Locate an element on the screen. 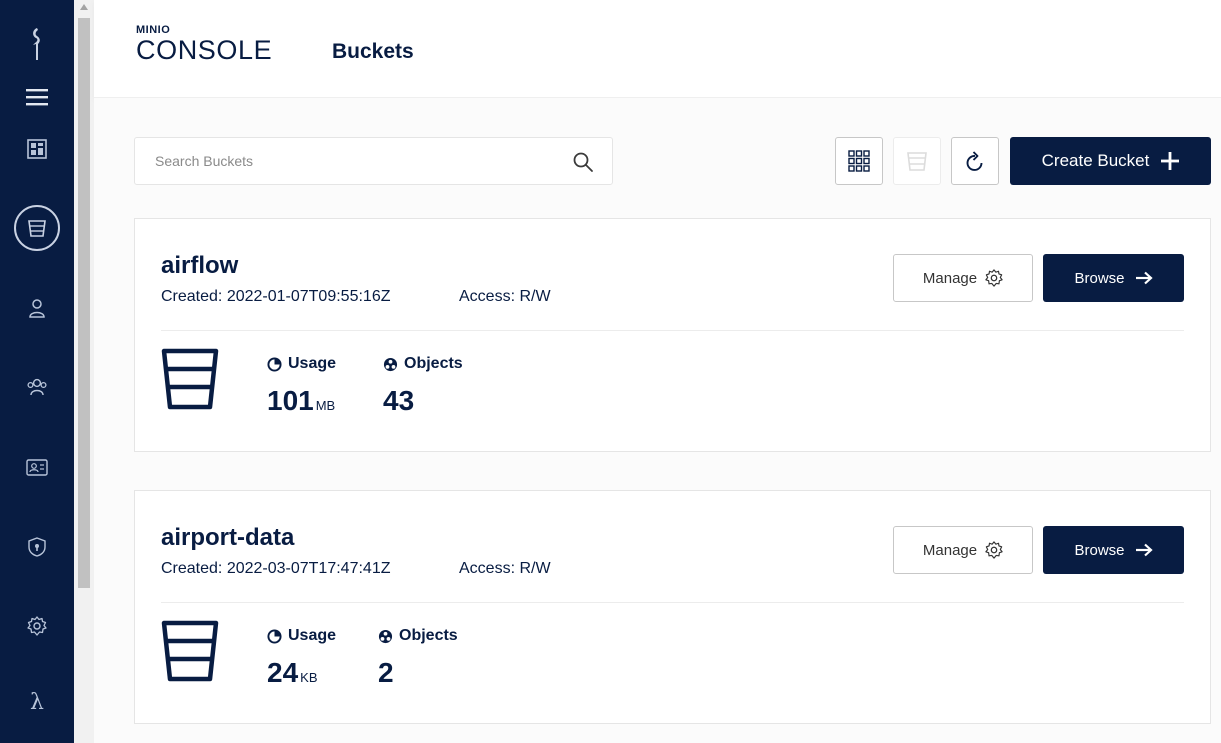  refresh-icon is located at coordinates (974, 161).